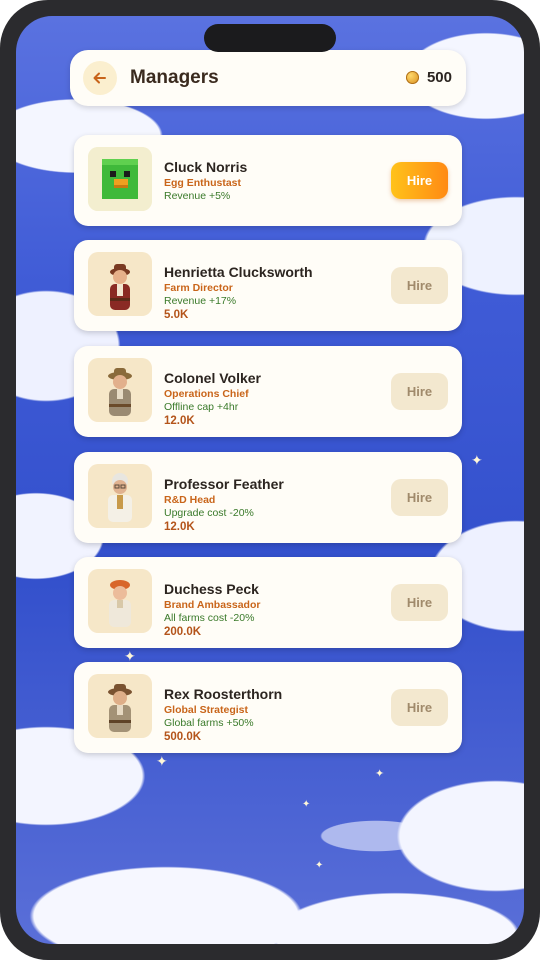  I want to click on manager-name: Duchess Peck, so click(211, 589).